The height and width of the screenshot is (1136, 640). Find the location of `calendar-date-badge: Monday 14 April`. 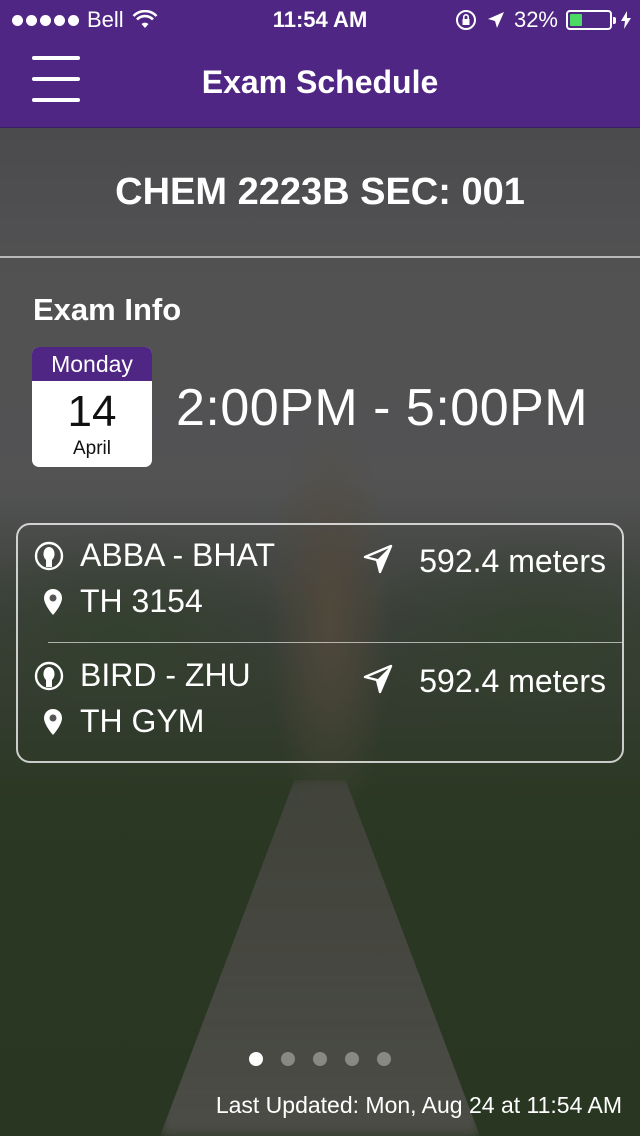

calendar-date-badge: Monday 14 April is located at coordinates (92, 407).